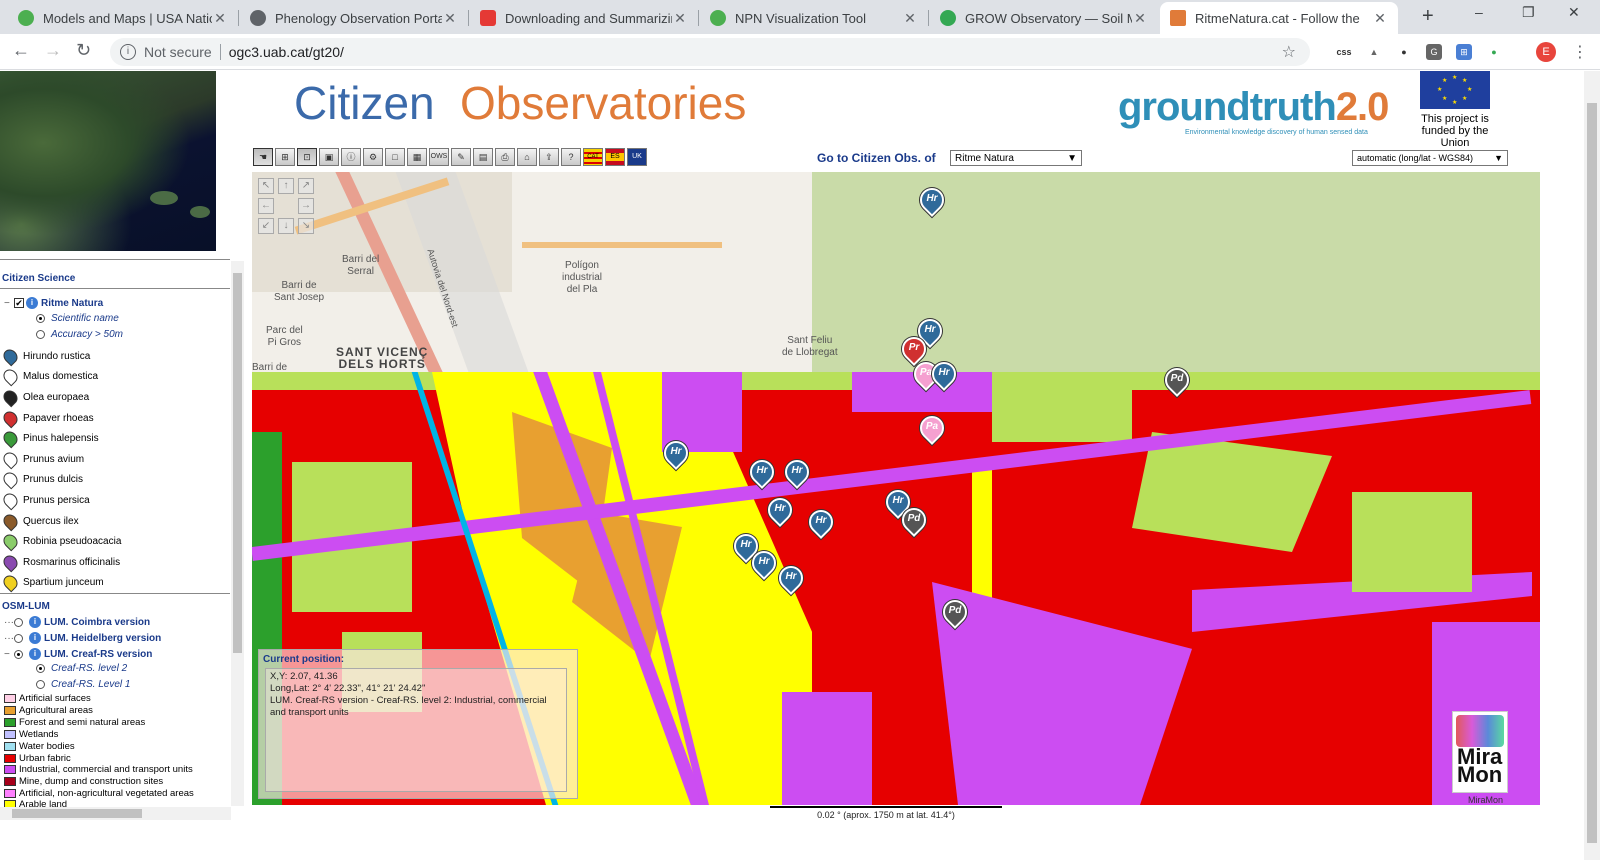  What do you see at coordinates (1528, 12) in the screenshot?
I see `maximize-button: ❐` at bounding box center [1528, 12].